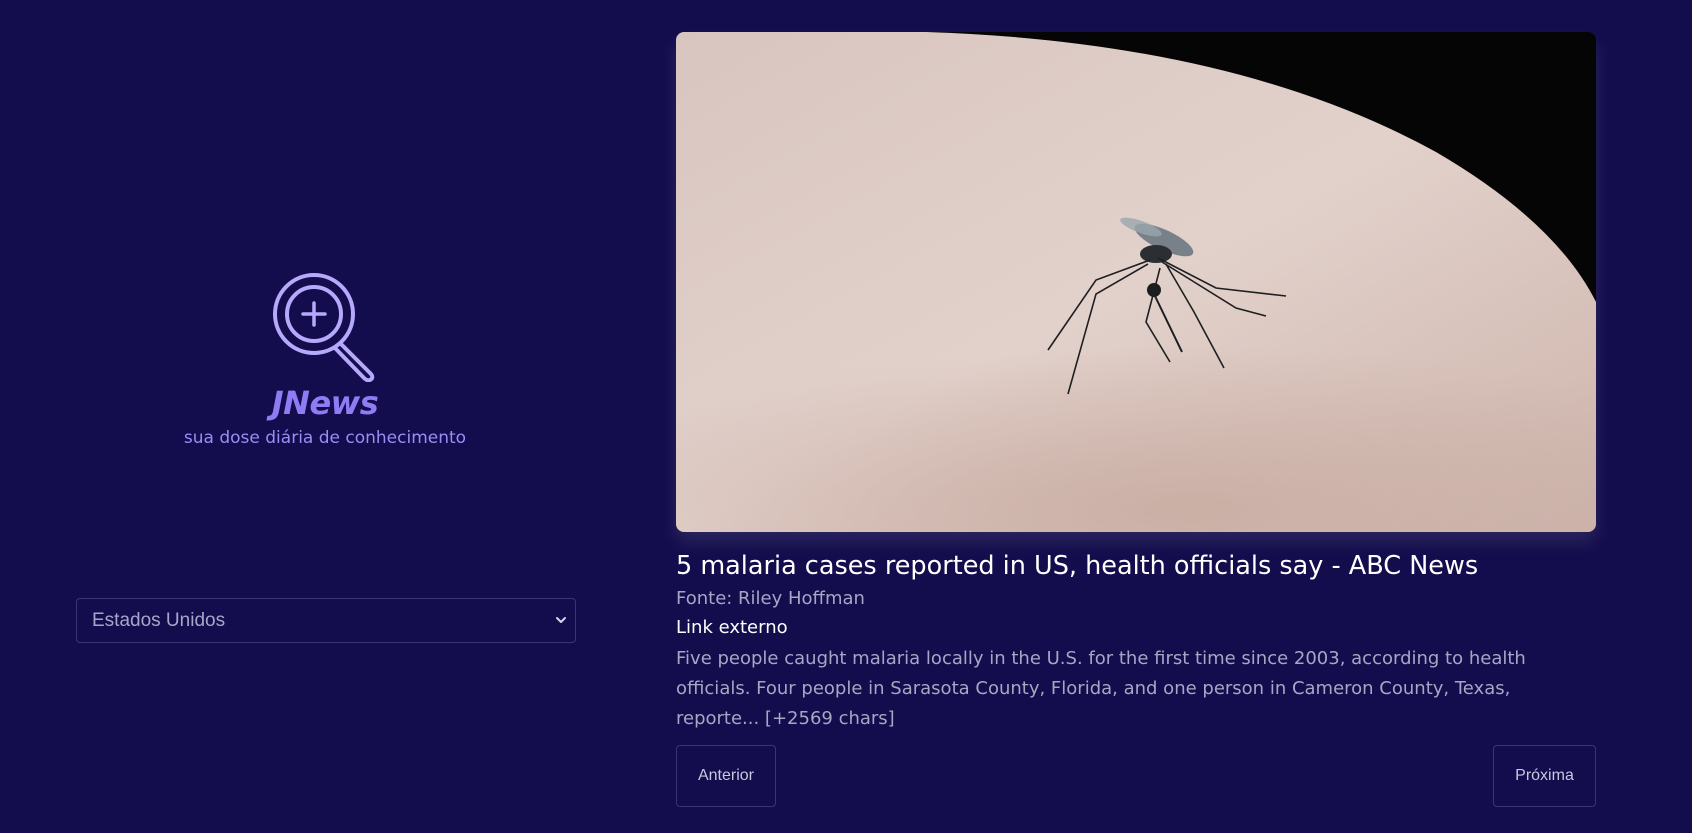 The width and height of the screenshot is (1692, 833). Describe the element at coordinates (1544, 776) in the screenshot. I see `next-button: Próxima` at that location.